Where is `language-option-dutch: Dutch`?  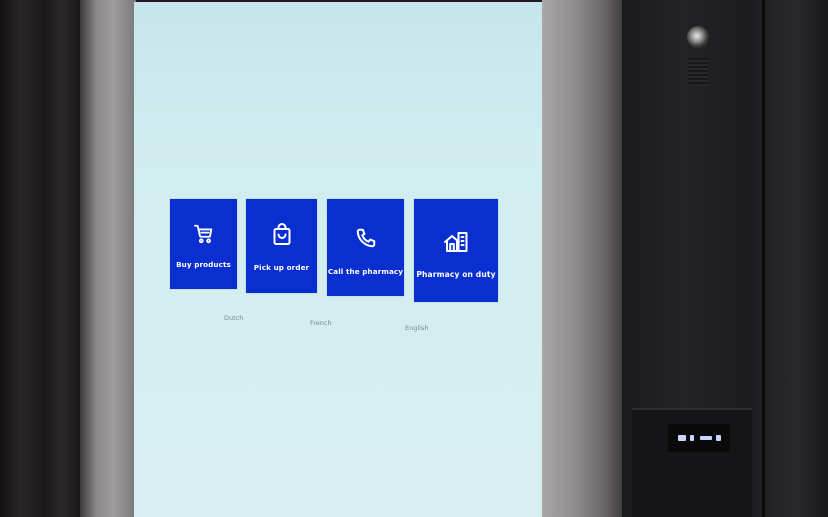
language-option-dutch: Dutch is located at coordinates (233, 318).